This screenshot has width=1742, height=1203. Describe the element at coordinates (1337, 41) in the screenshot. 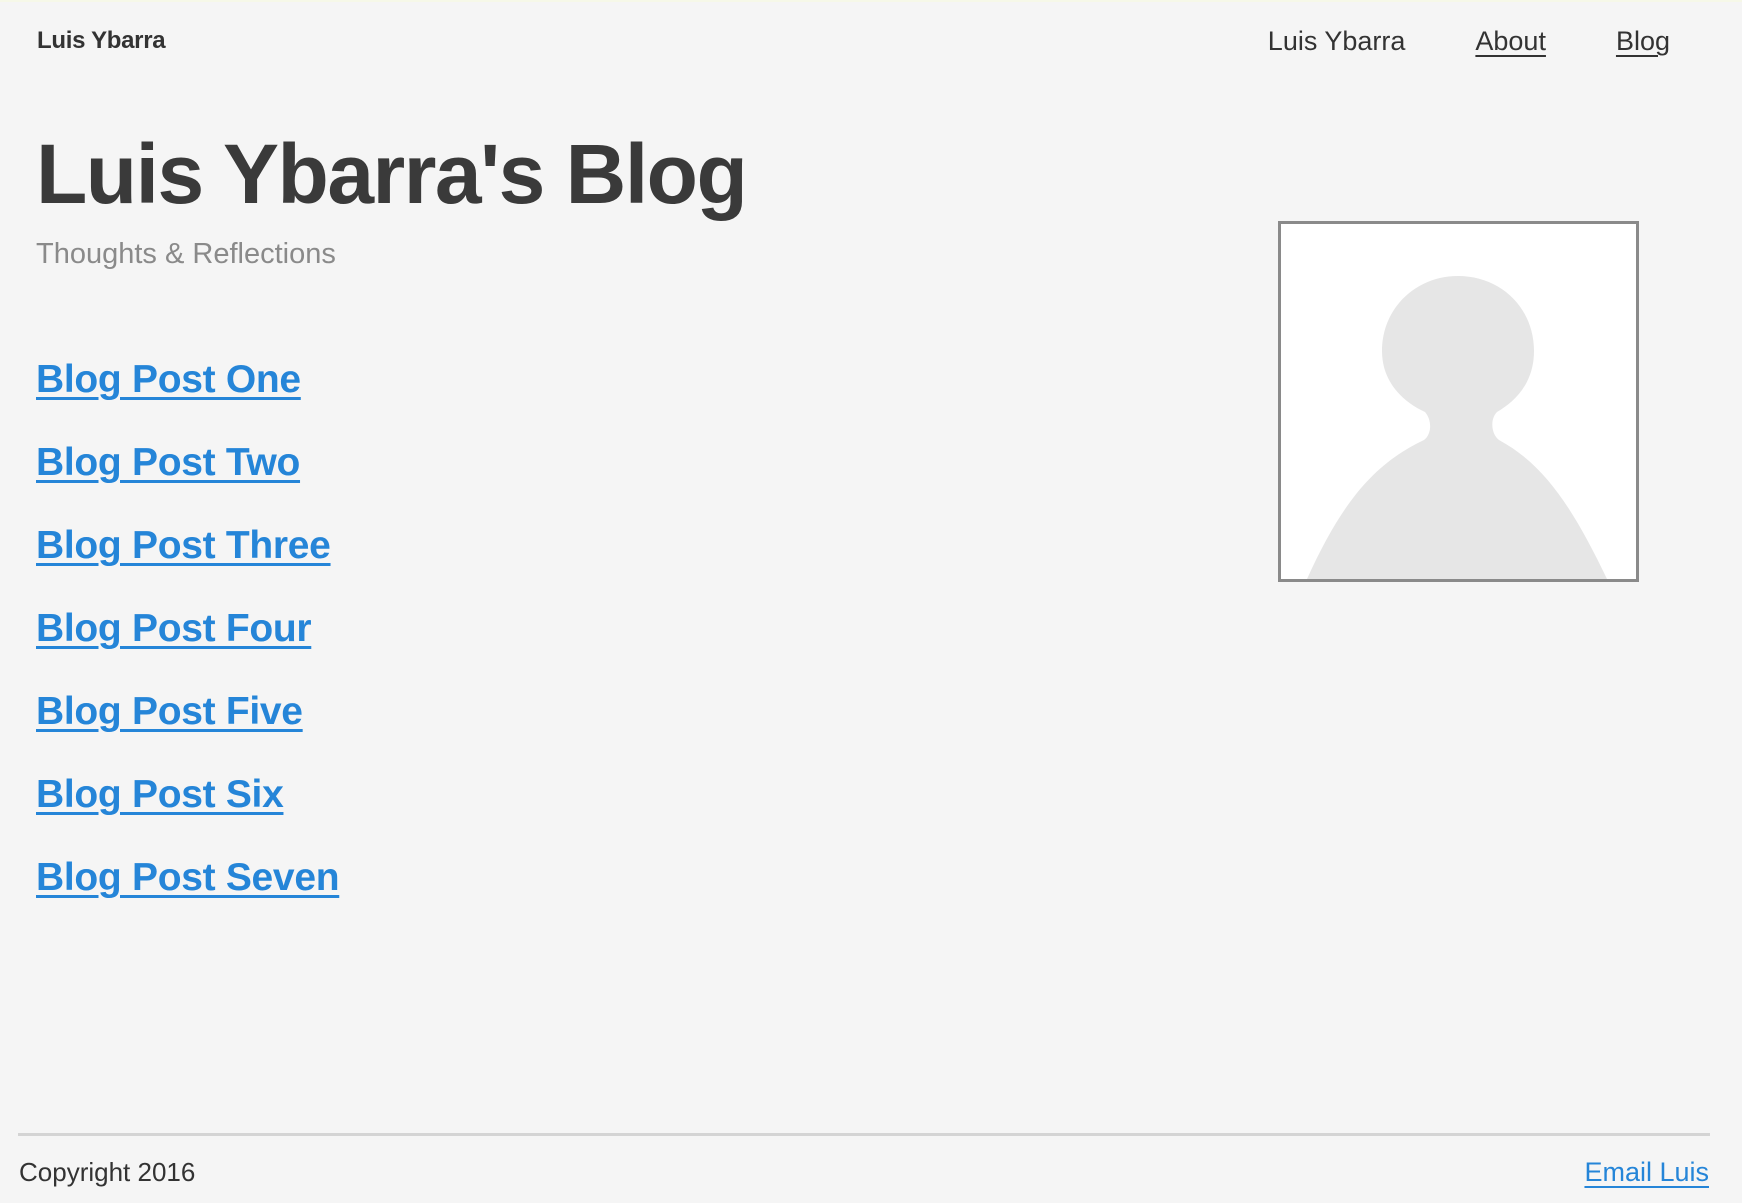

I see `nav-item-home: Luis Ybarra` at that location.